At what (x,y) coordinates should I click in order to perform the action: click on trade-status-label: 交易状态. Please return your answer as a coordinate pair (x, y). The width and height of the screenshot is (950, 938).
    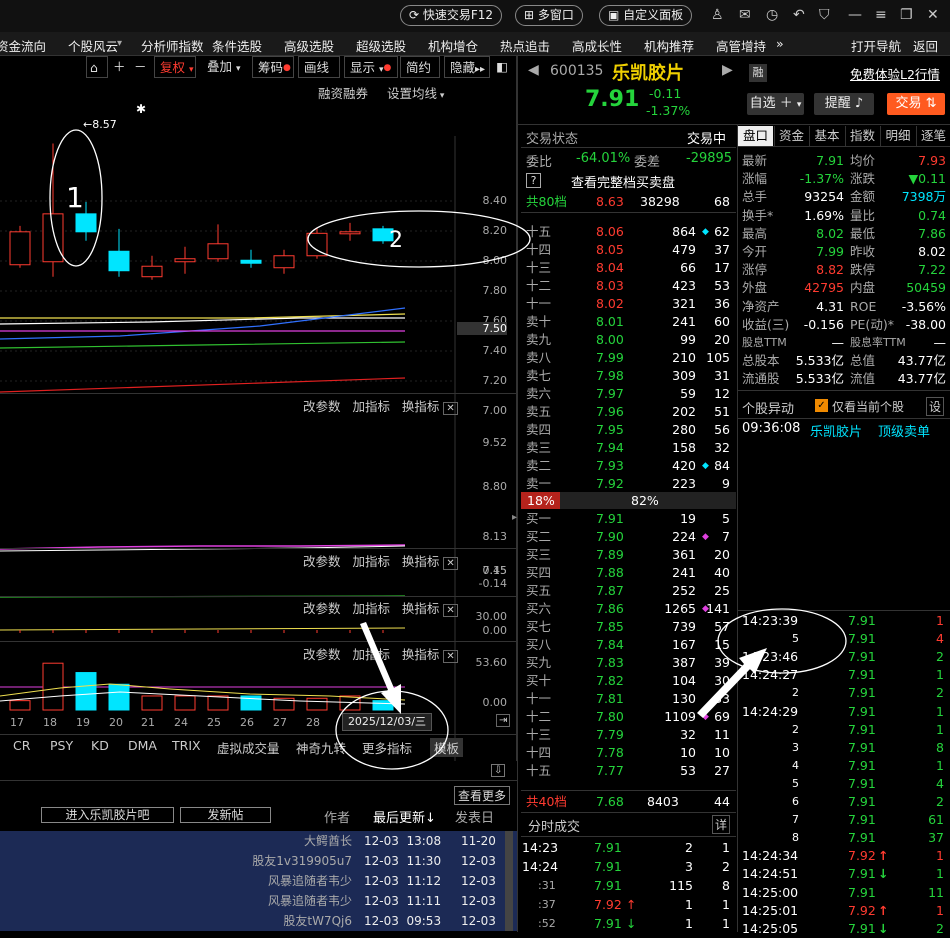
    Looking at the image, I should click on (552, 137).